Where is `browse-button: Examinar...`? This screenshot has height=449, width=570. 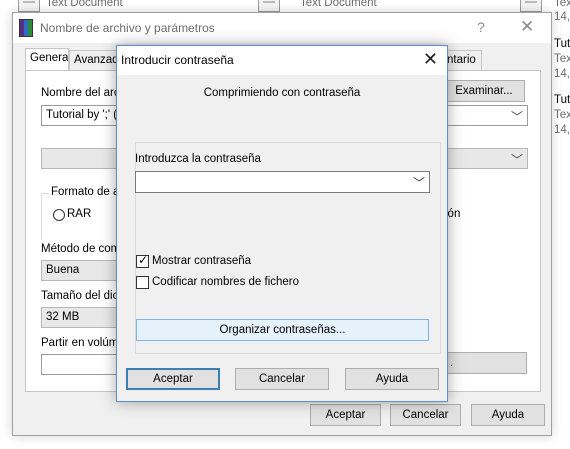 browse-button: Examinar... is located at coordinates (484, 91).